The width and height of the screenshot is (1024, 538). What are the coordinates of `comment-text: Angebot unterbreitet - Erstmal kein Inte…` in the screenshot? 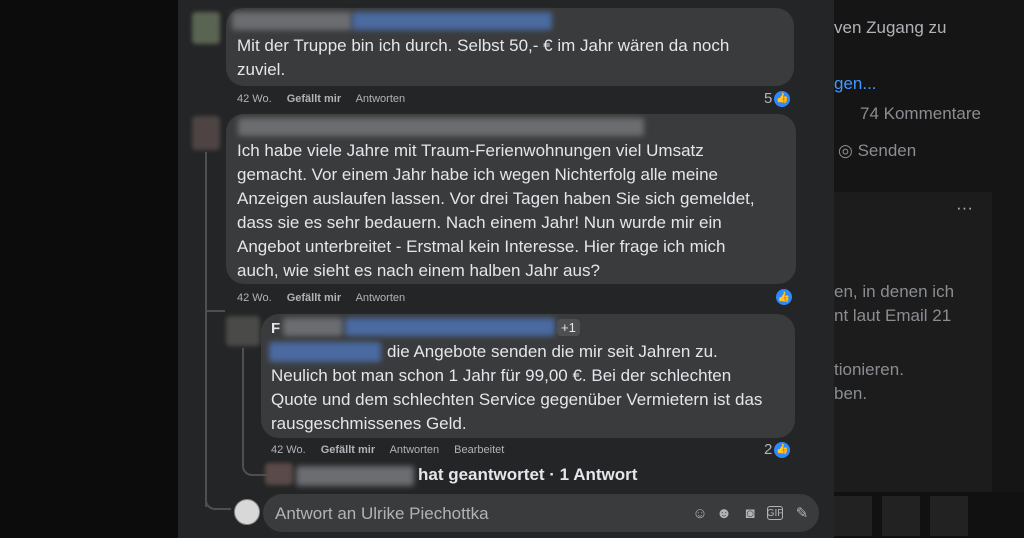 It's located at (481, 246).